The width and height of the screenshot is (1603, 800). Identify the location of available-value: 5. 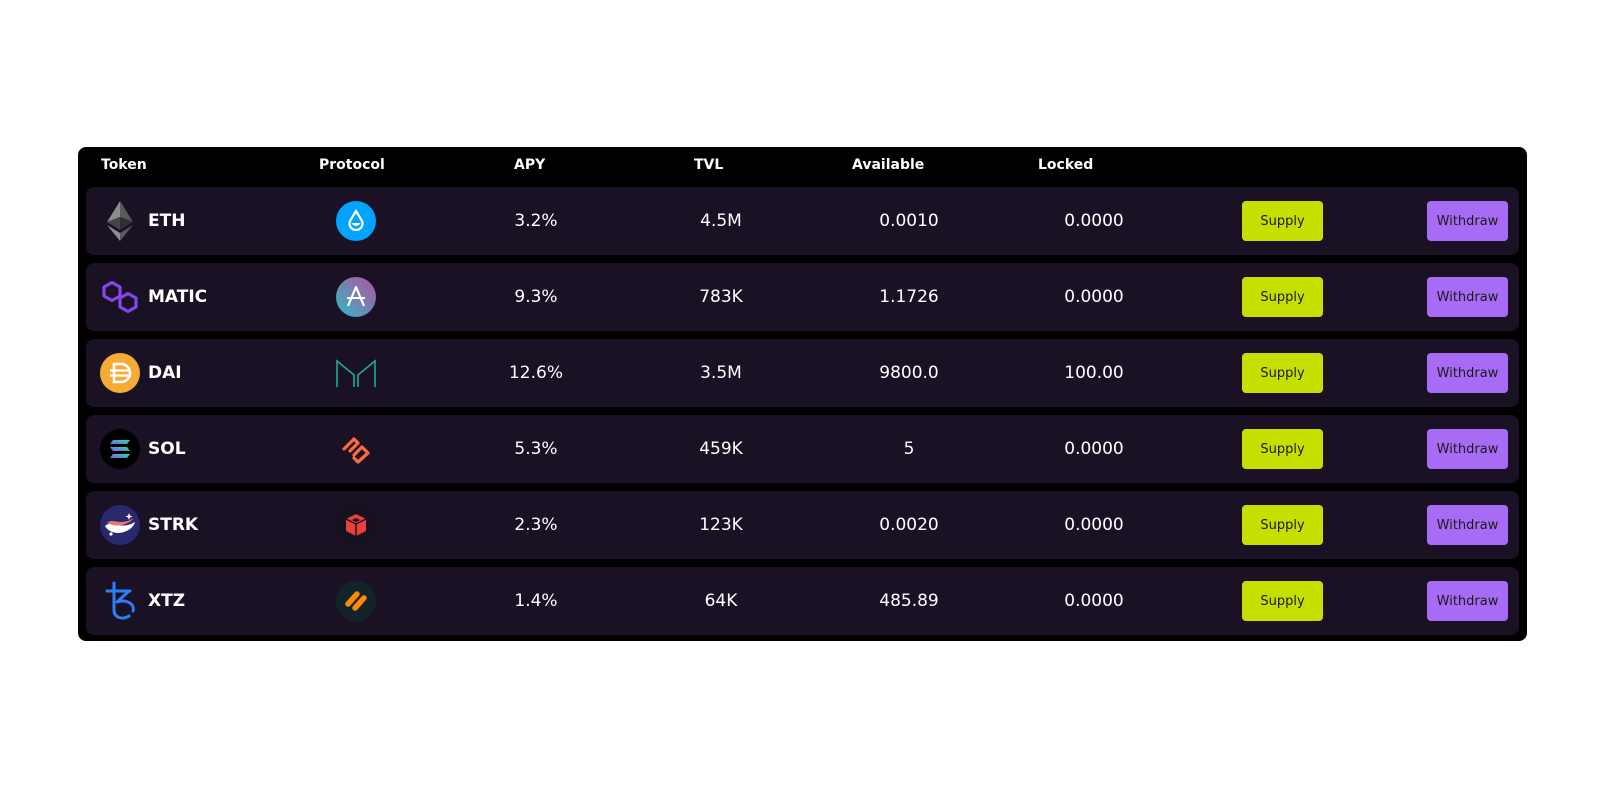
(909, 449).